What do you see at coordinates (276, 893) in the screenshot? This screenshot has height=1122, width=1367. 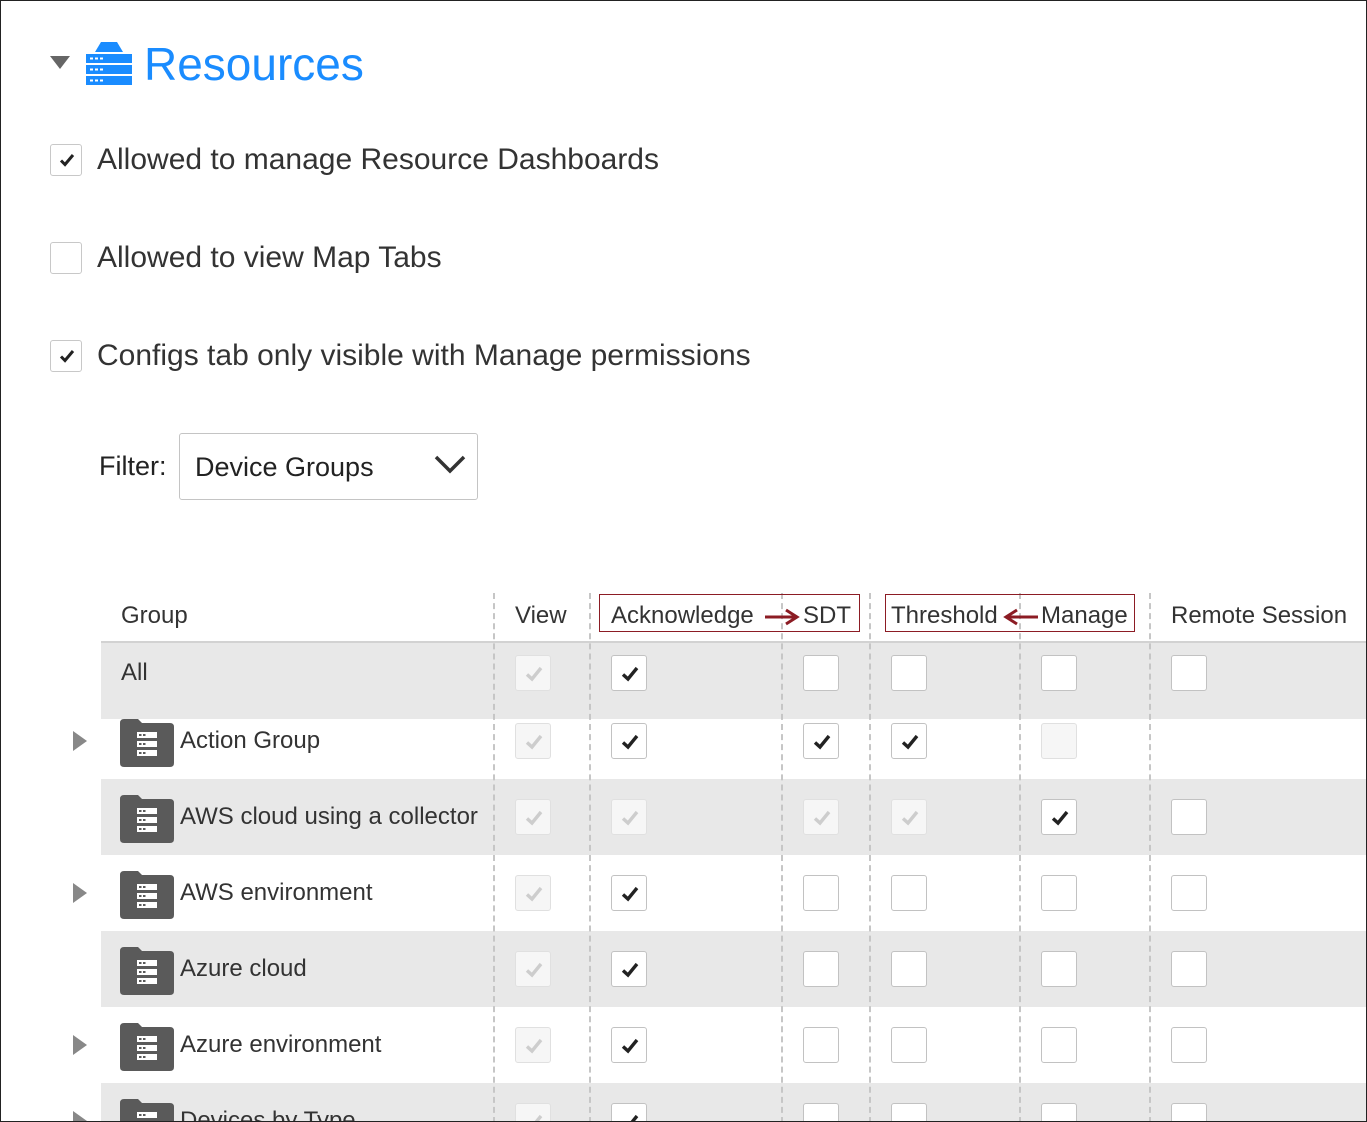 I see `group-name: AWS environment` at bounding box center [276, 893].